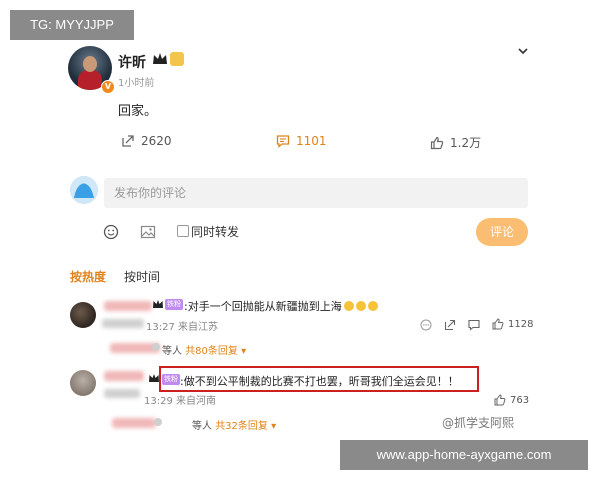 The height and width of the screenshot is (480, 600). Describe the element at coordinates (464, 455) in the screenshot. I see `watermark-bottom: www.app-home-ayxgame.com` at that location.